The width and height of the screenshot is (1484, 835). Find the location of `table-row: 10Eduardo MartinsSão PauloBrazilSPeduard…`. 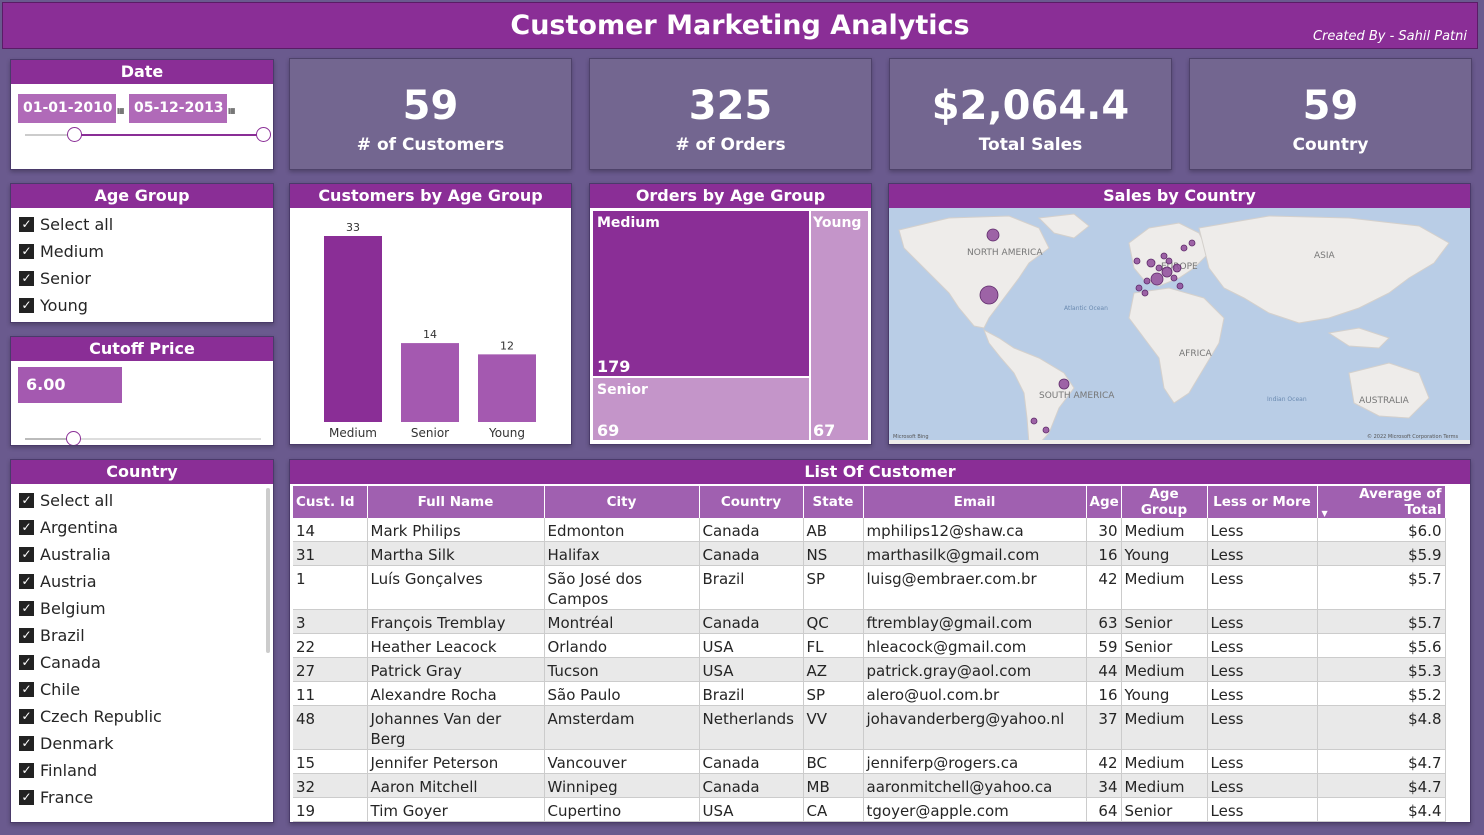

table-row: 10Eduardo MartinsSão PauloBrazilSPeduard… is located at coordinates (869, 821).